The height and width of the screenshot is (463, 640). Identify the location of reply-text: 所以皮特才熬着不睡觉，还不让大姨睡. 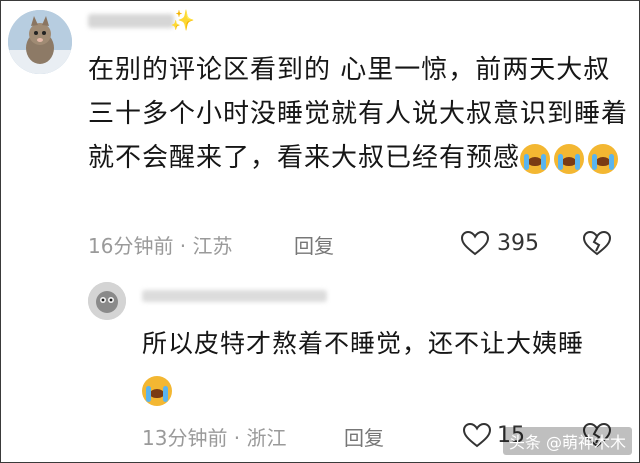
(363, 343).